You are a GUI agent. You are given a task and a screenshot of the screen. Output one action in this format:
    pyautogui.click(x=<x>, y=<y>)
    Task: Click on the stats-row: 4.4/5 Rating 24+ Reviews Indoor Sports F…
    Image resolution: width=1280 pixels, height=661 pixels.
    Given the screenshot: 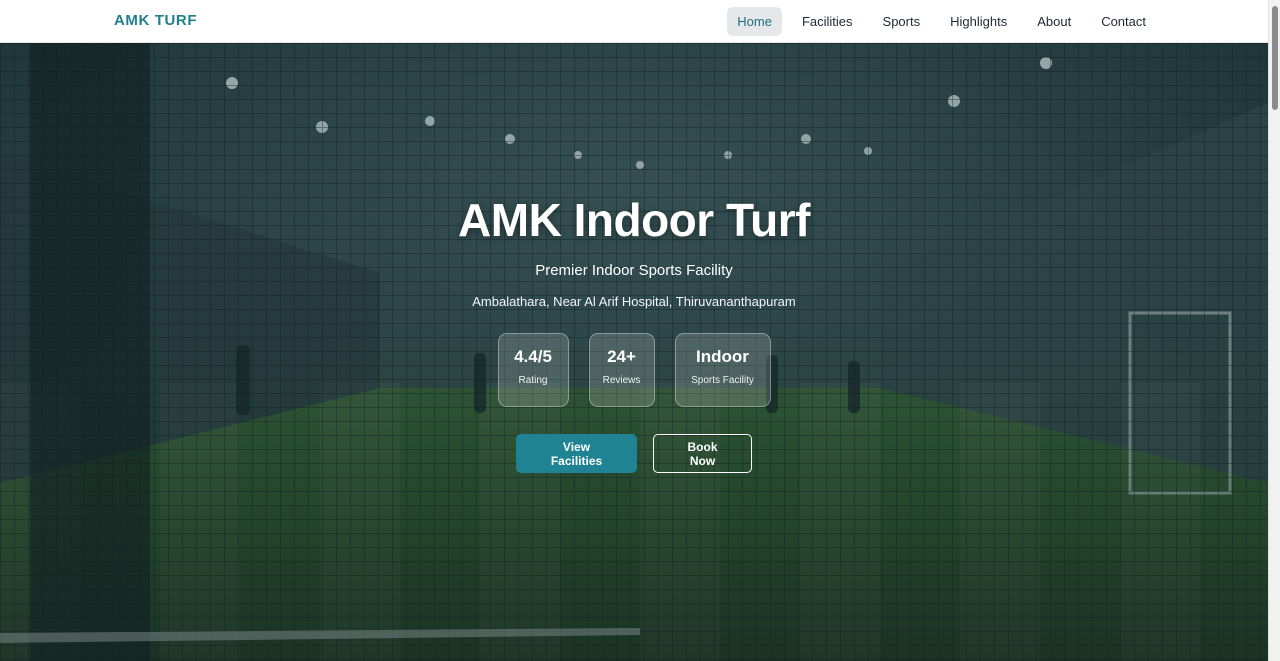 What is the action you would take?
    pyautogui.click(x=634, y=370)
    